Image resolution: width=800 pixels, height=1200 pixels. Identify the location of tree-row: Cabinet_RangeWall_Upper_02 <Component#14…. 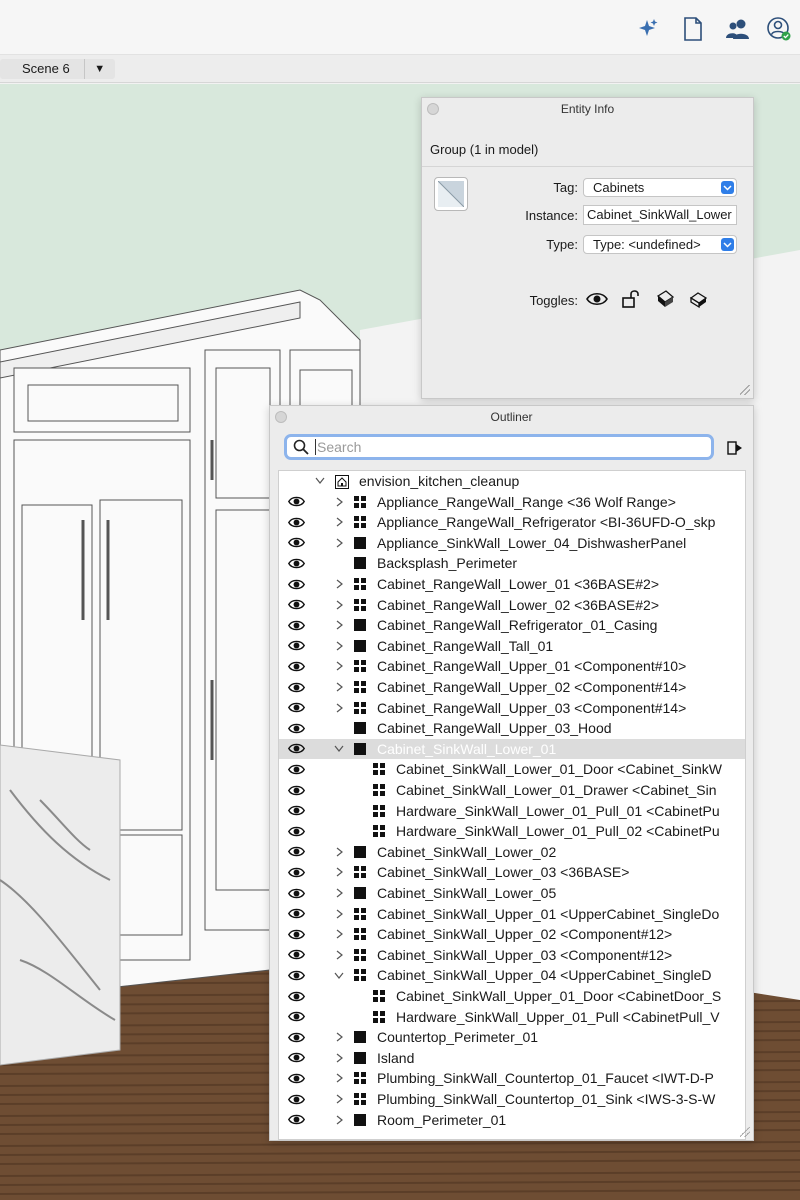
(512, 687).